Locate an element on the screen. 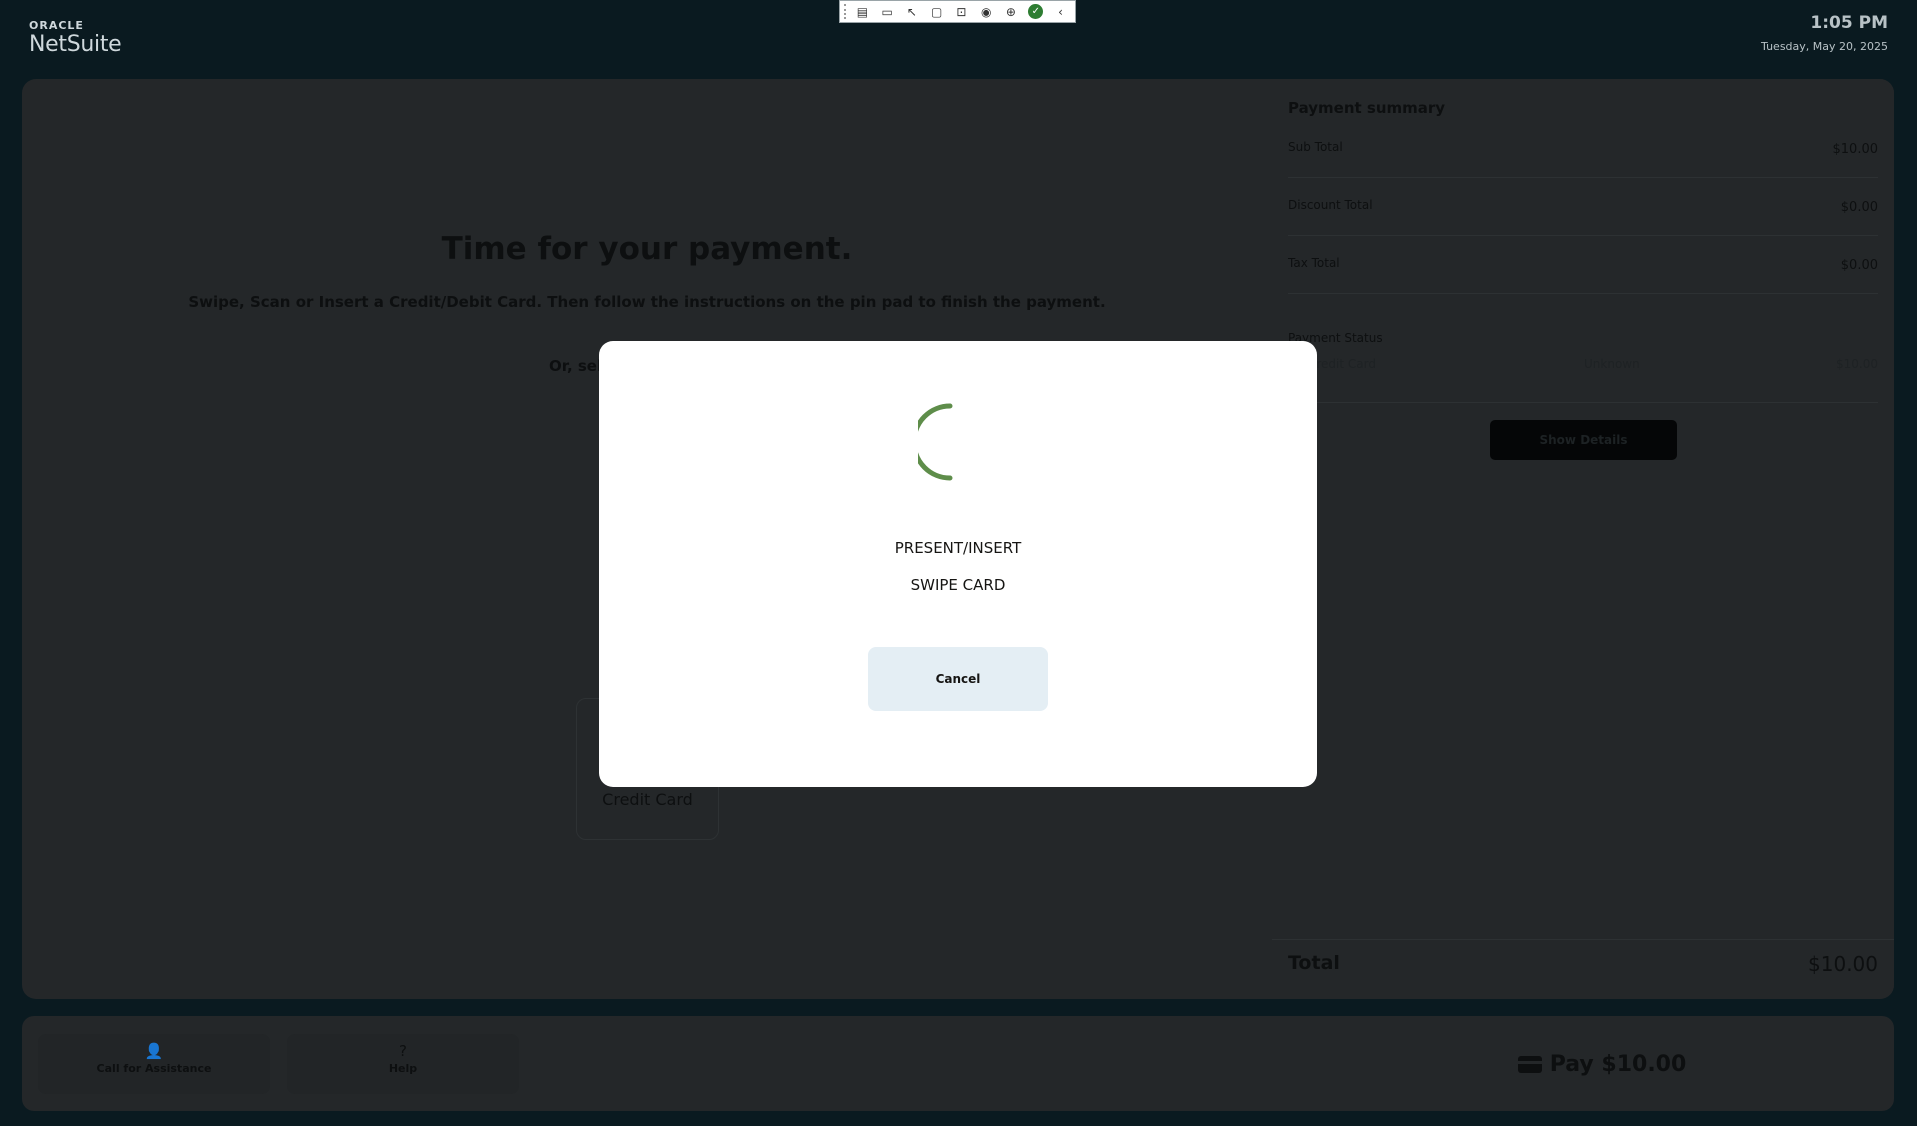  help-label: Help is located at coordinates (403, 1068).